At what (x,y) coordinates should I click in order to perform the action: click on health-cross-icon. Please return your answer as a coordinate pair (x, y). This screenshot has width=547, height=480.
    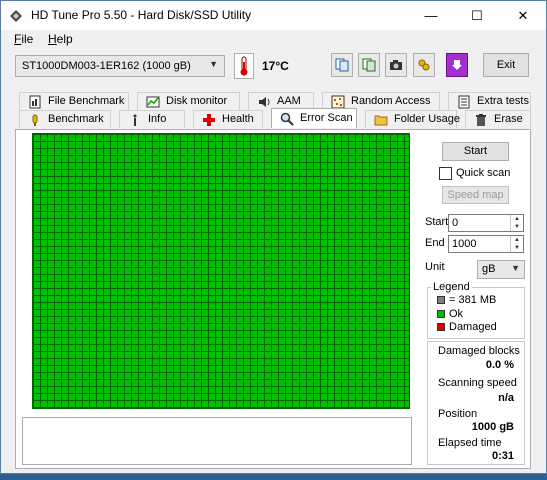
    Looking at the image, I should click on (209, 120).